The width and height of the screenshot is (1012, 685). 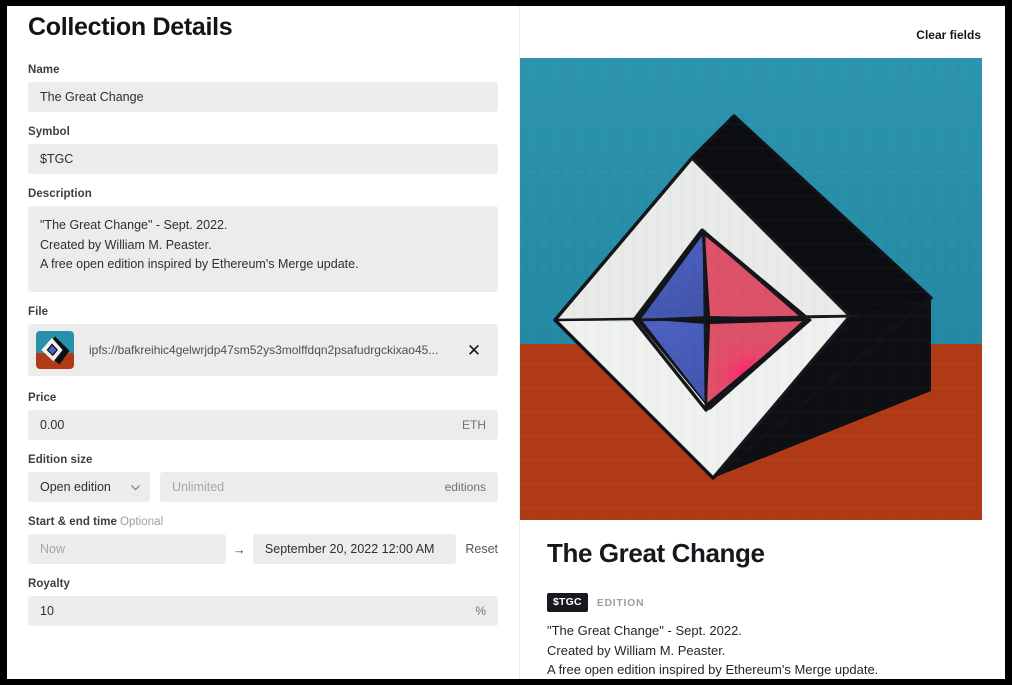 What do you see at coordinates (134, 225) in the screenshot?
I see `description-line-1: "The Great Change" - Sept. 2022.` at bounding box center [134, 225].